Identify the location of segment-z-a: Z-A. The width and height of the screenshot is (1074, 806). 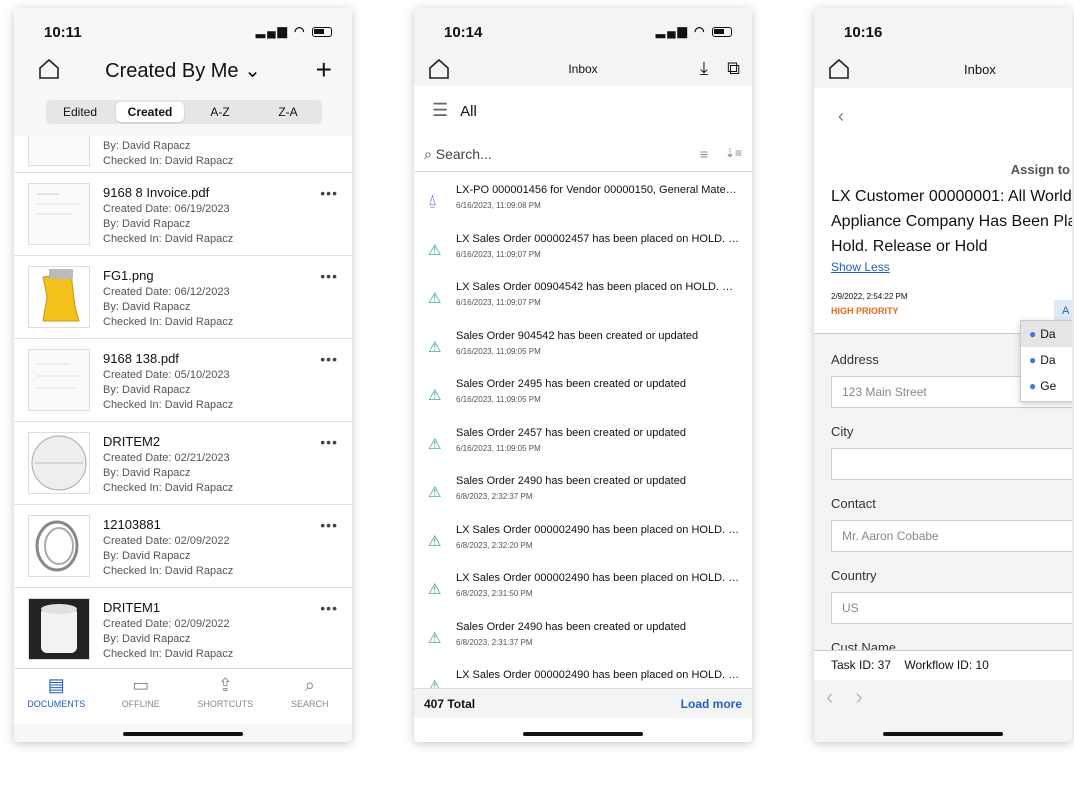
(288, 112).